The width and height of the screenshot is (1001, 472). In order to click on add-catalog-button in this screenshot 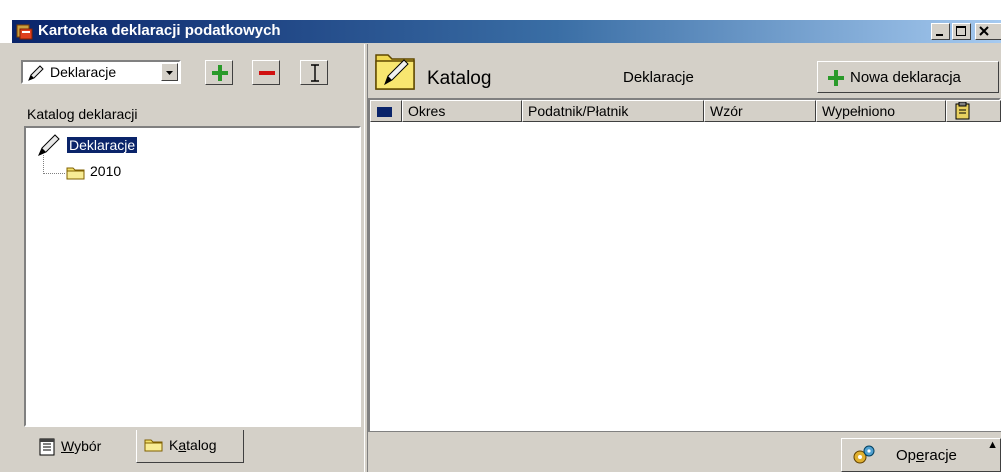, I will do `click(219, 72)`.